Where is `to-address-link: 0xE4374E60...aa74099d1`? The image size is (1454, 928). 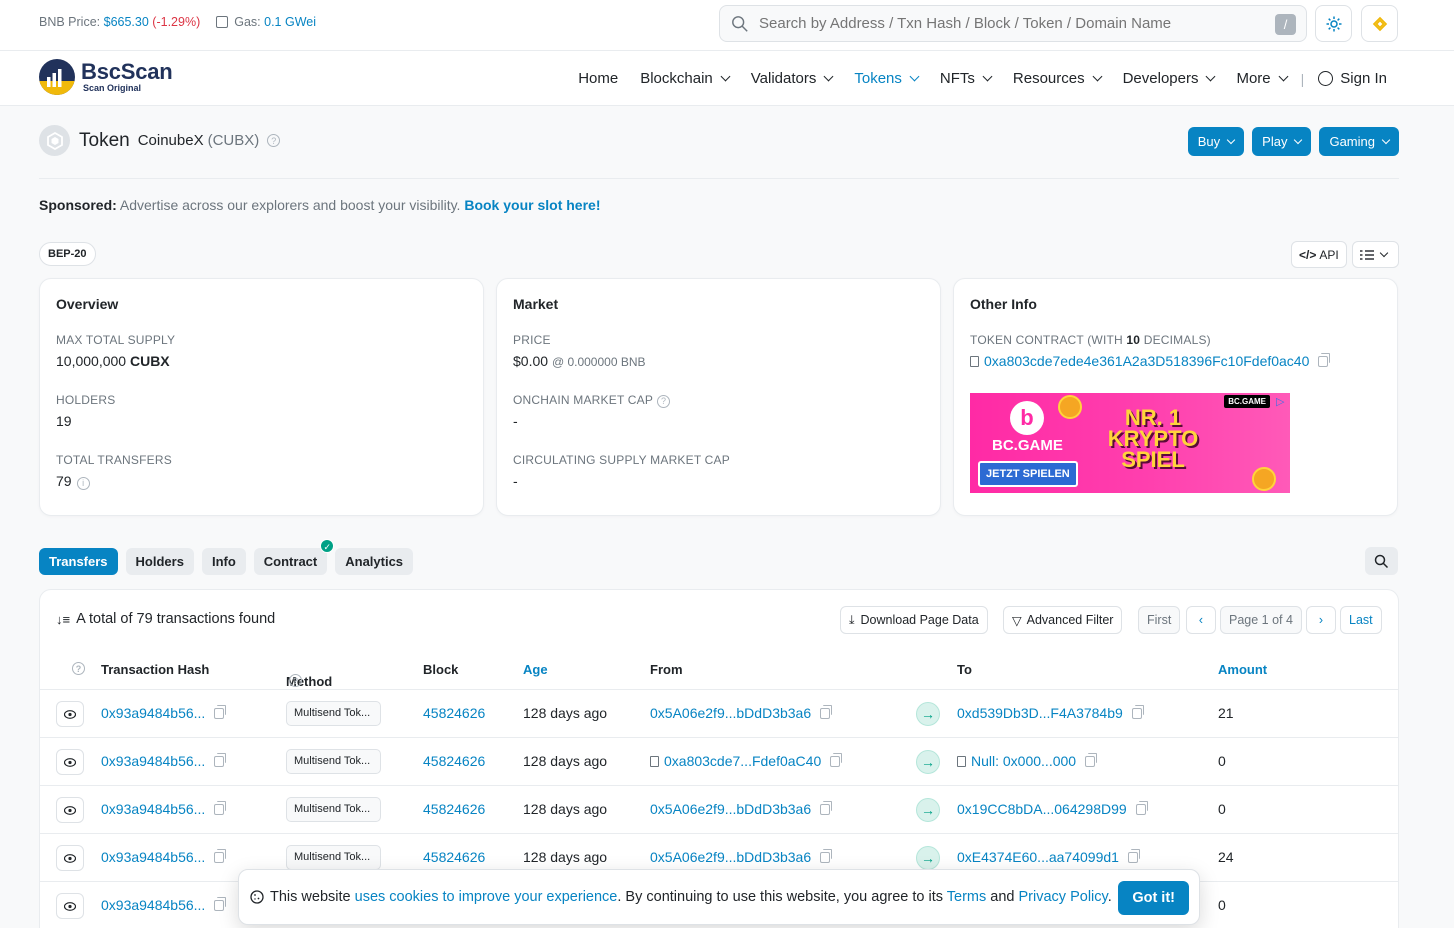 to-address-link: 0xE4374E60...aa74099d1 is located at coordinates (1038, 857).